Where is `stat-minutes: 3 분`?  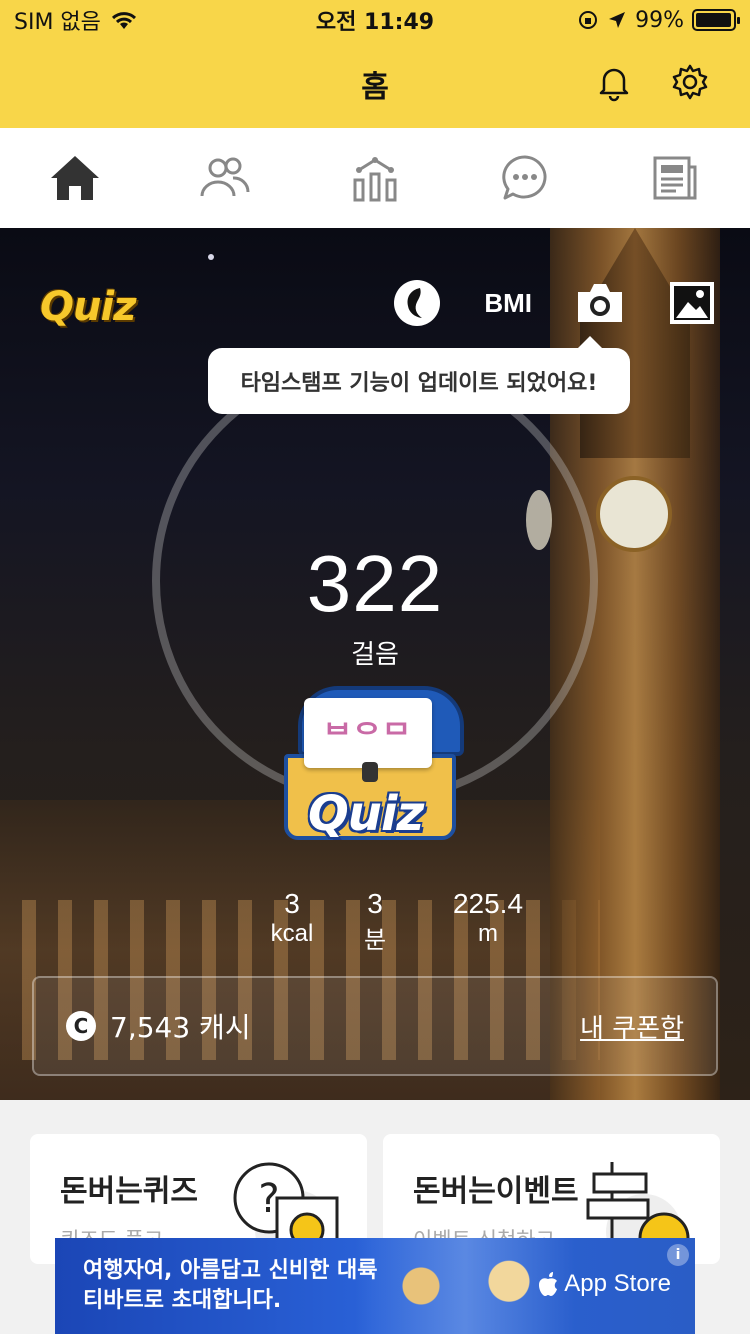 stat-minutes: 3 분 is located at coordinates (375, 921).